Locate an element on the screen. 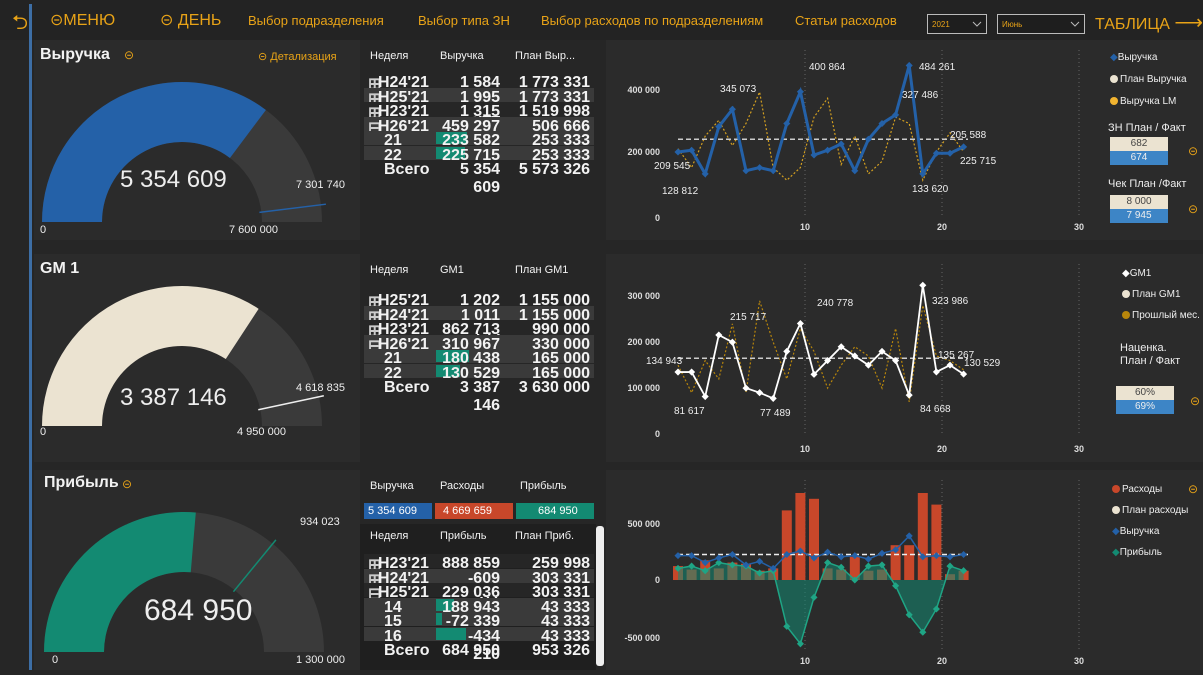 This screenshot has width=1203, height=675. table-row: ⊞ Н23'21 888 859 259 998 is located at coordinates (479, 564).